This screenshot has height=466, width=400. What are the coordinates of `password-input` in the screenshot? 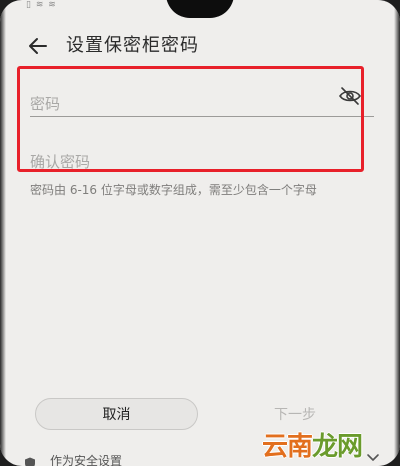 It's located at (180, 98).